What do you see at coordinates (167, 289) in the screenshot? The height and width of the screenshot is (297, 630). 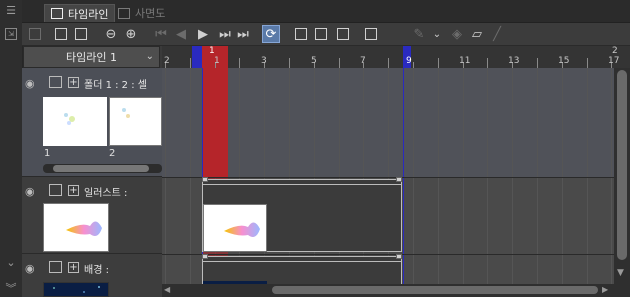 I see `scroll-left-icon: ◀` at bounding box center [167, 289].